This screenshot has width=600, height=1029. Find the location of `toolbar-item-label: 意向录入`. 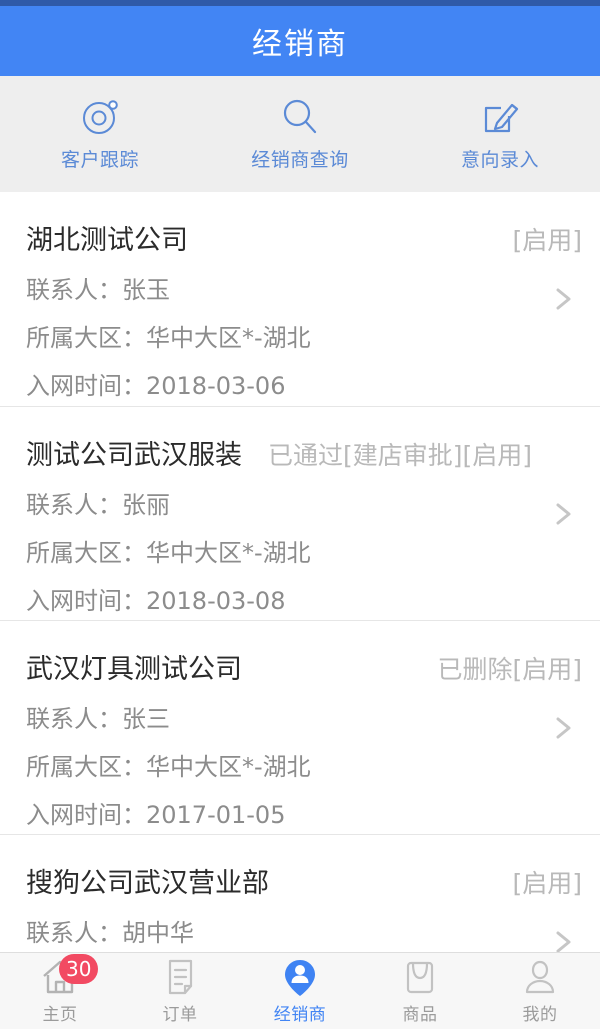

toolbar-item-label: 意向录入 is located at coordinates (499, 160).